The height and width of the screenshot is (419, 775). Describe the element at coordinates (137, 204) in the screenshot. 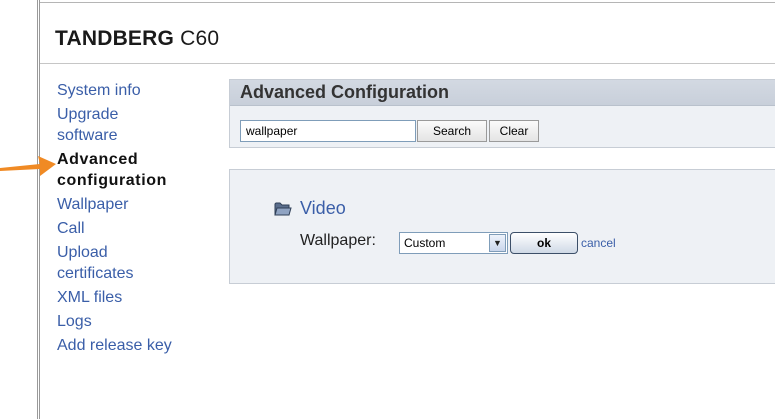

I see `sidebar-item-wallpaper: Wallpaper` at that location.